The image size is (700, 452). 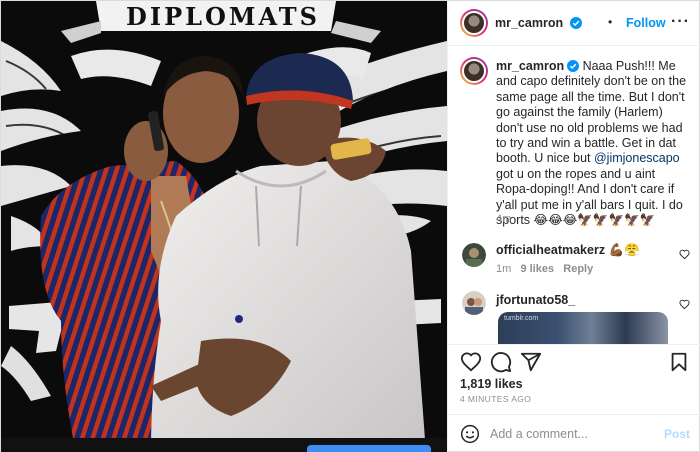 What do you see at coordinates (677, 434) in the screenshot?
I see `post-comment-button: Post` at bounding box center [677, 434].